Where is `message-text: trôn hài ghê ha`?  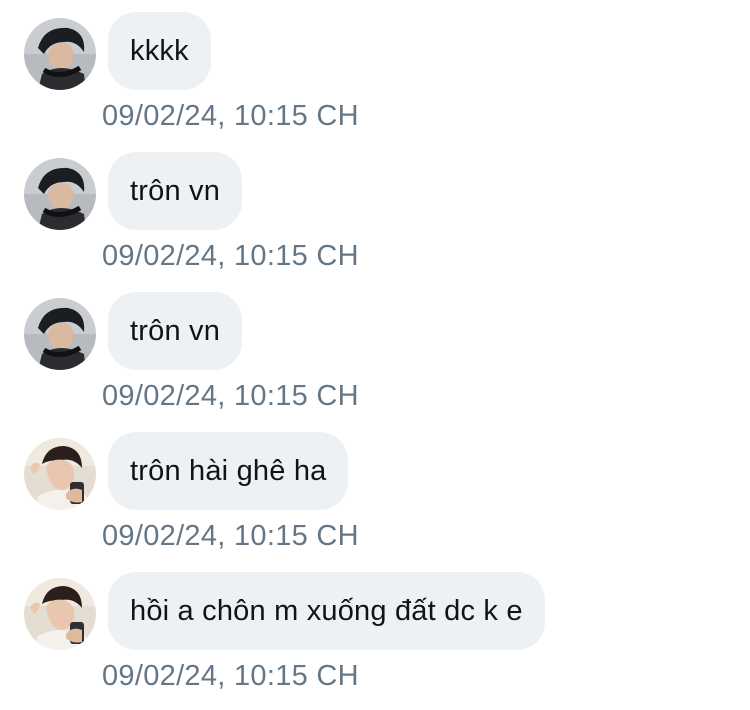 message-text: trôn hài ghê ha is located at coordinates (228, 470).